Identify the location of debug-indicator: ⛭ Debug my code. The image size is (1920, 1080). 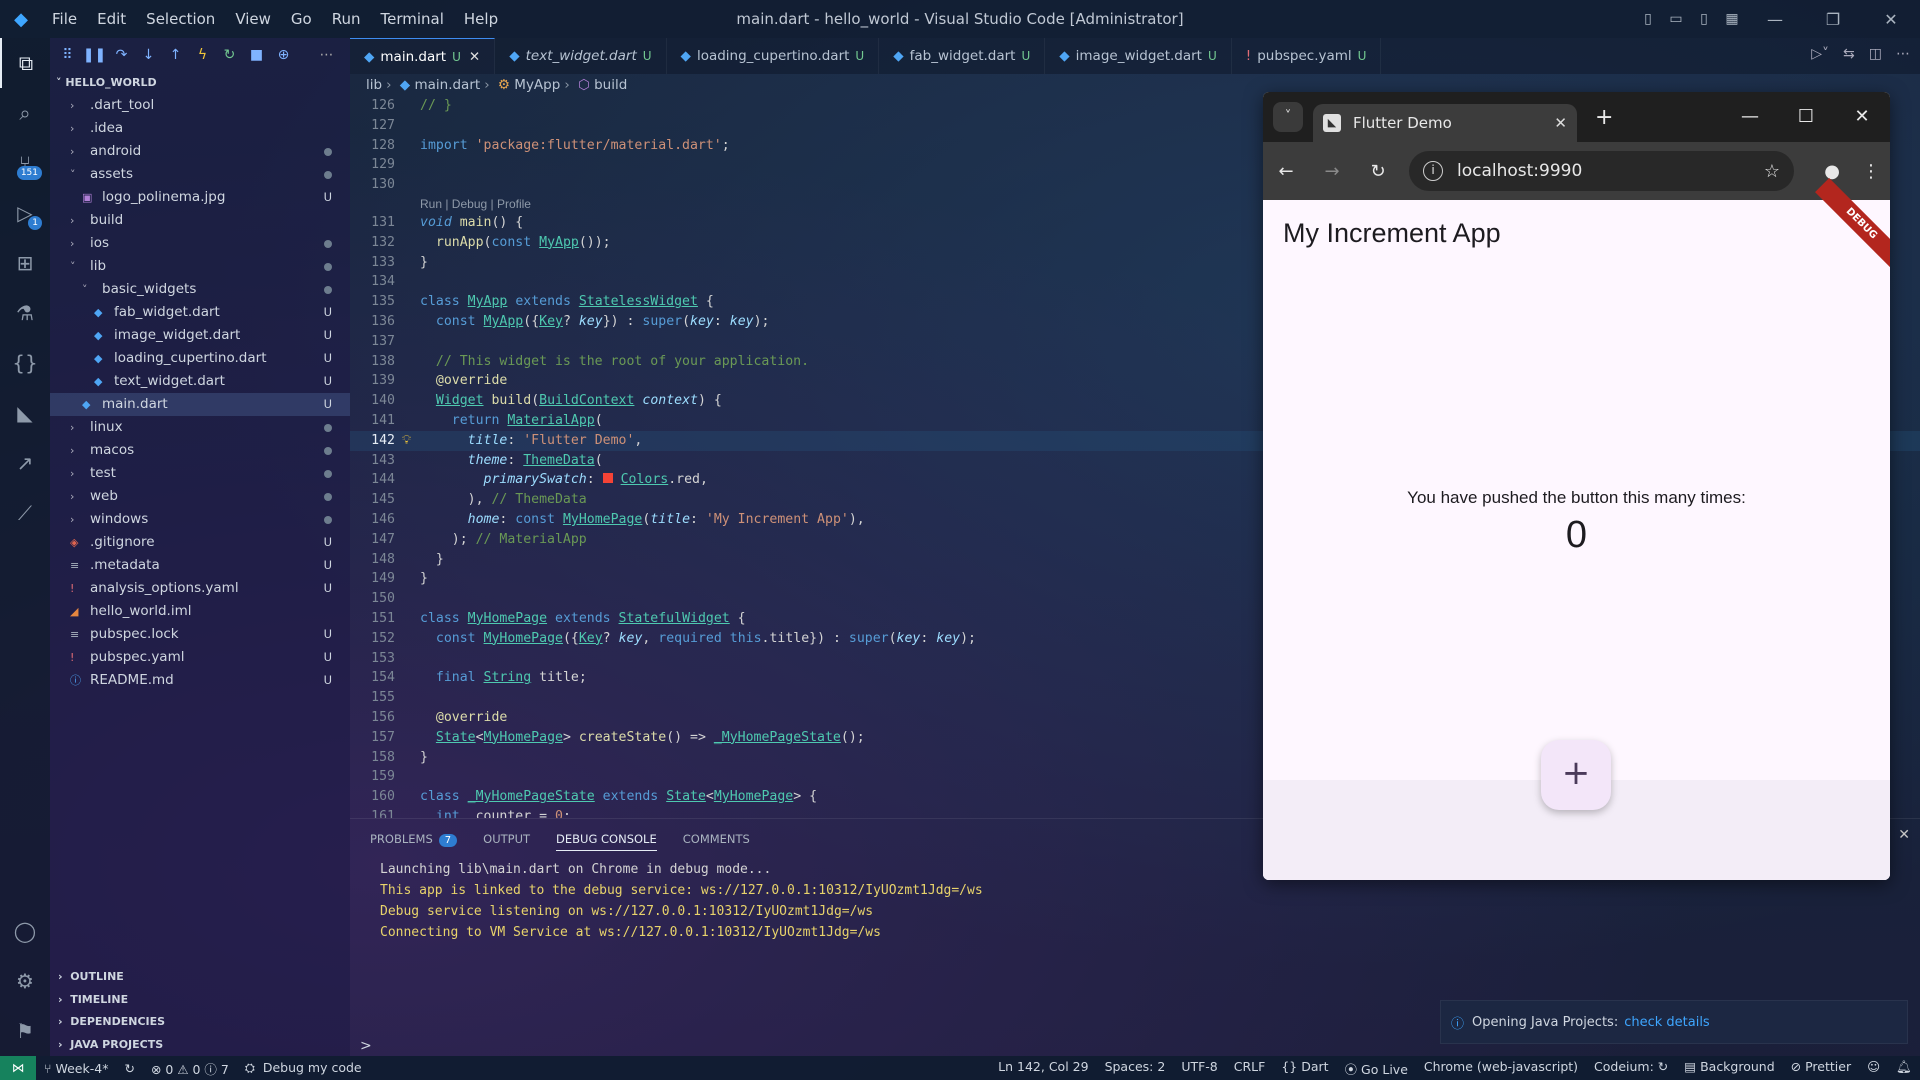
(303, 1068).